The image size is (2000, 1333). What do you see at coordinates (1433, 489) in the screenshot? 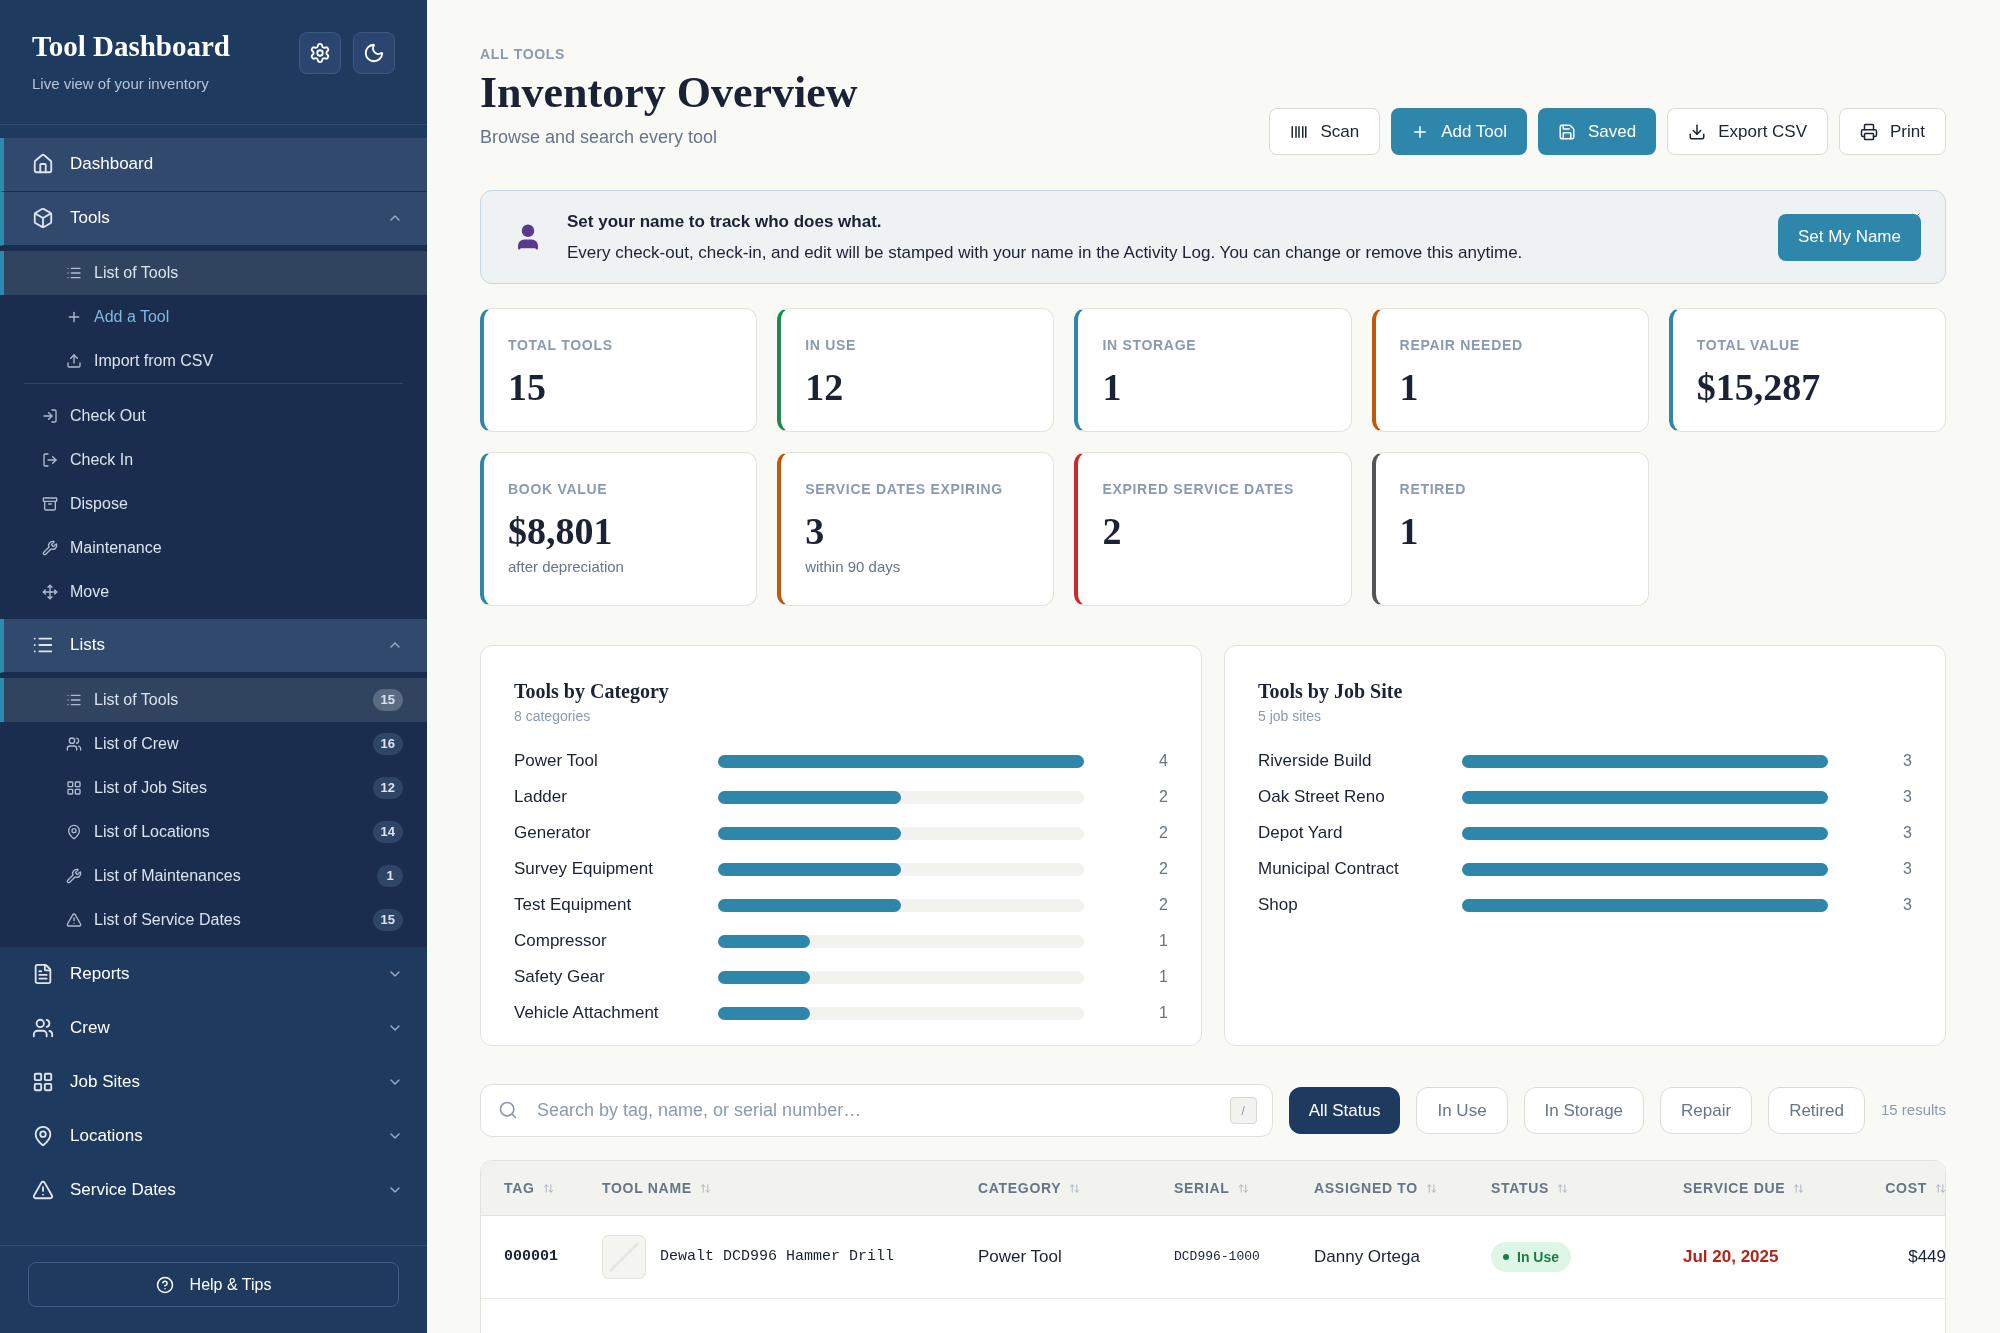
I see `stat-label: RETIRED` at bounding box center [1433, 489].